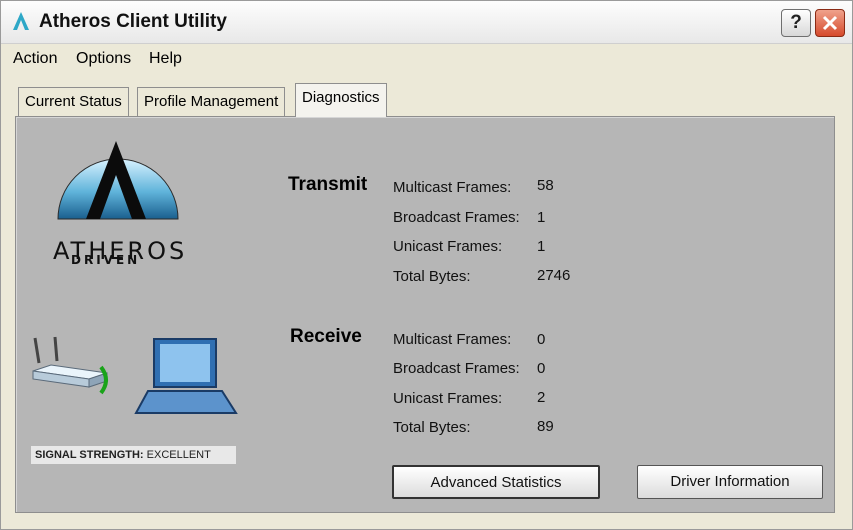  I want to click on transmit-total-bytes-label: Total Bytes:, so click(432, 276).